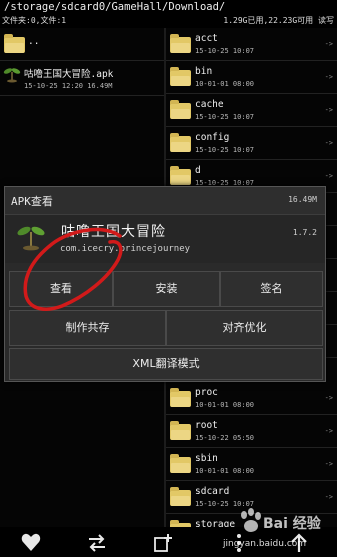 The width and height of the screenshot is (337, 557). Describe the element at coordinates (212, 137) in the screenshot. I see `file-name: config` at that location.